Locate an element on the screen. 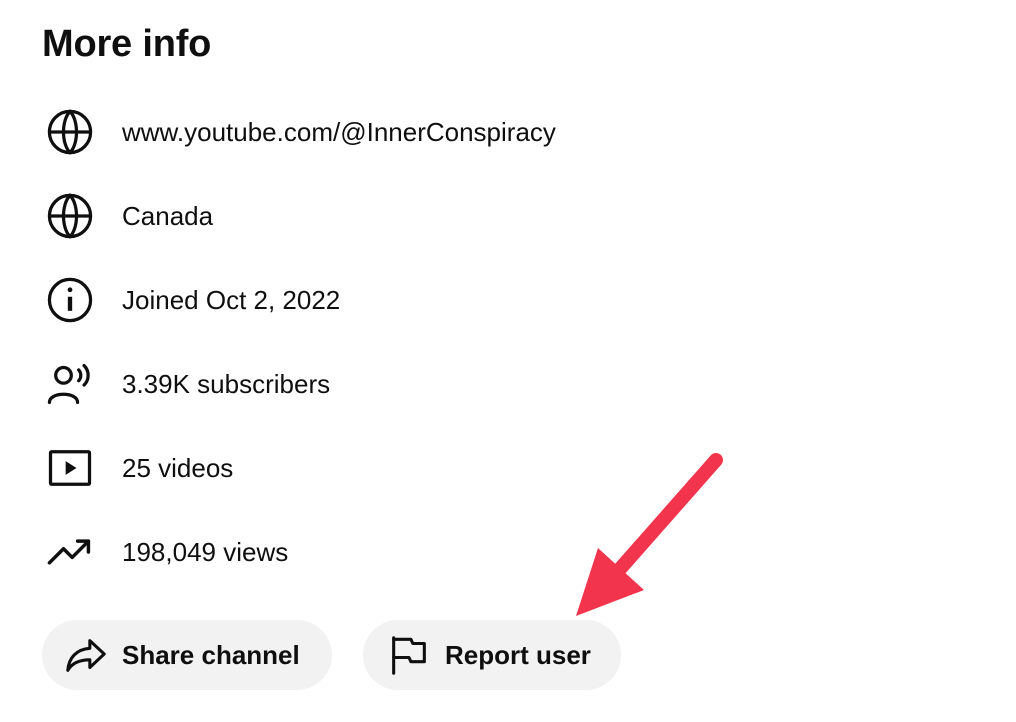 This screenshot has width=1016, height=722. info-row-subscribers: 3.39K subscribers is located at coordinates (186, 384).